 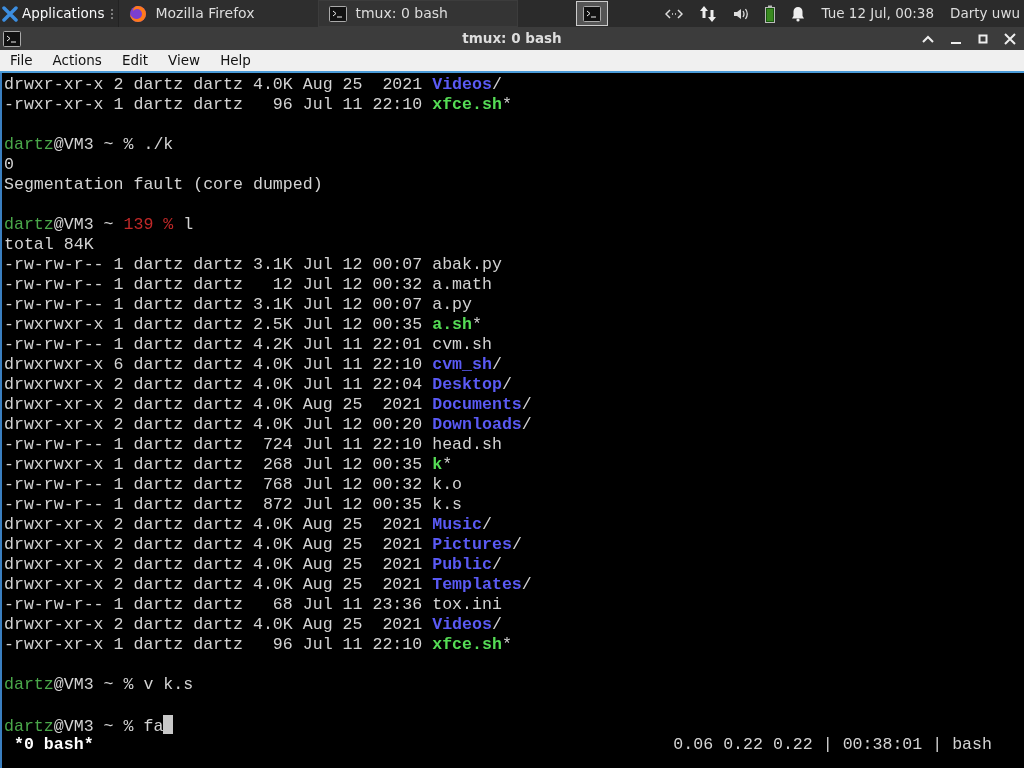 I want to click on x-icon, so click(x=10, y=13).